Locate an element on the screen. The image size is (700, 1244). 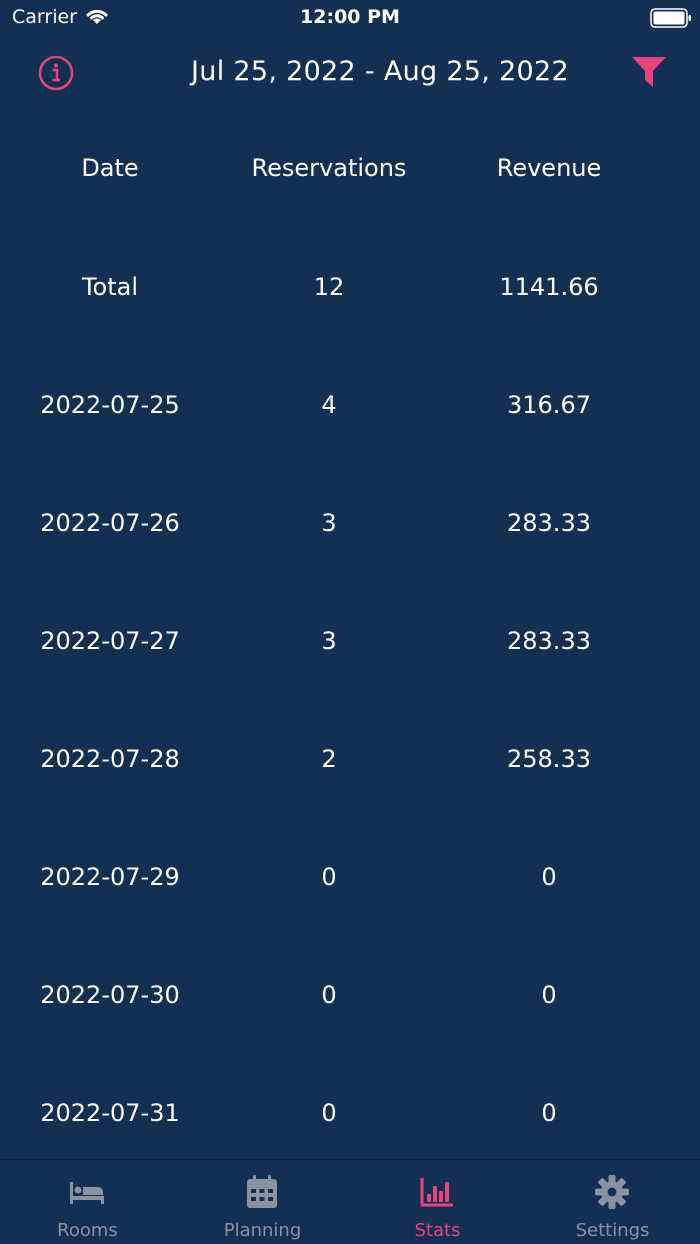
row-date: Total is located at coordinates (110, 287).